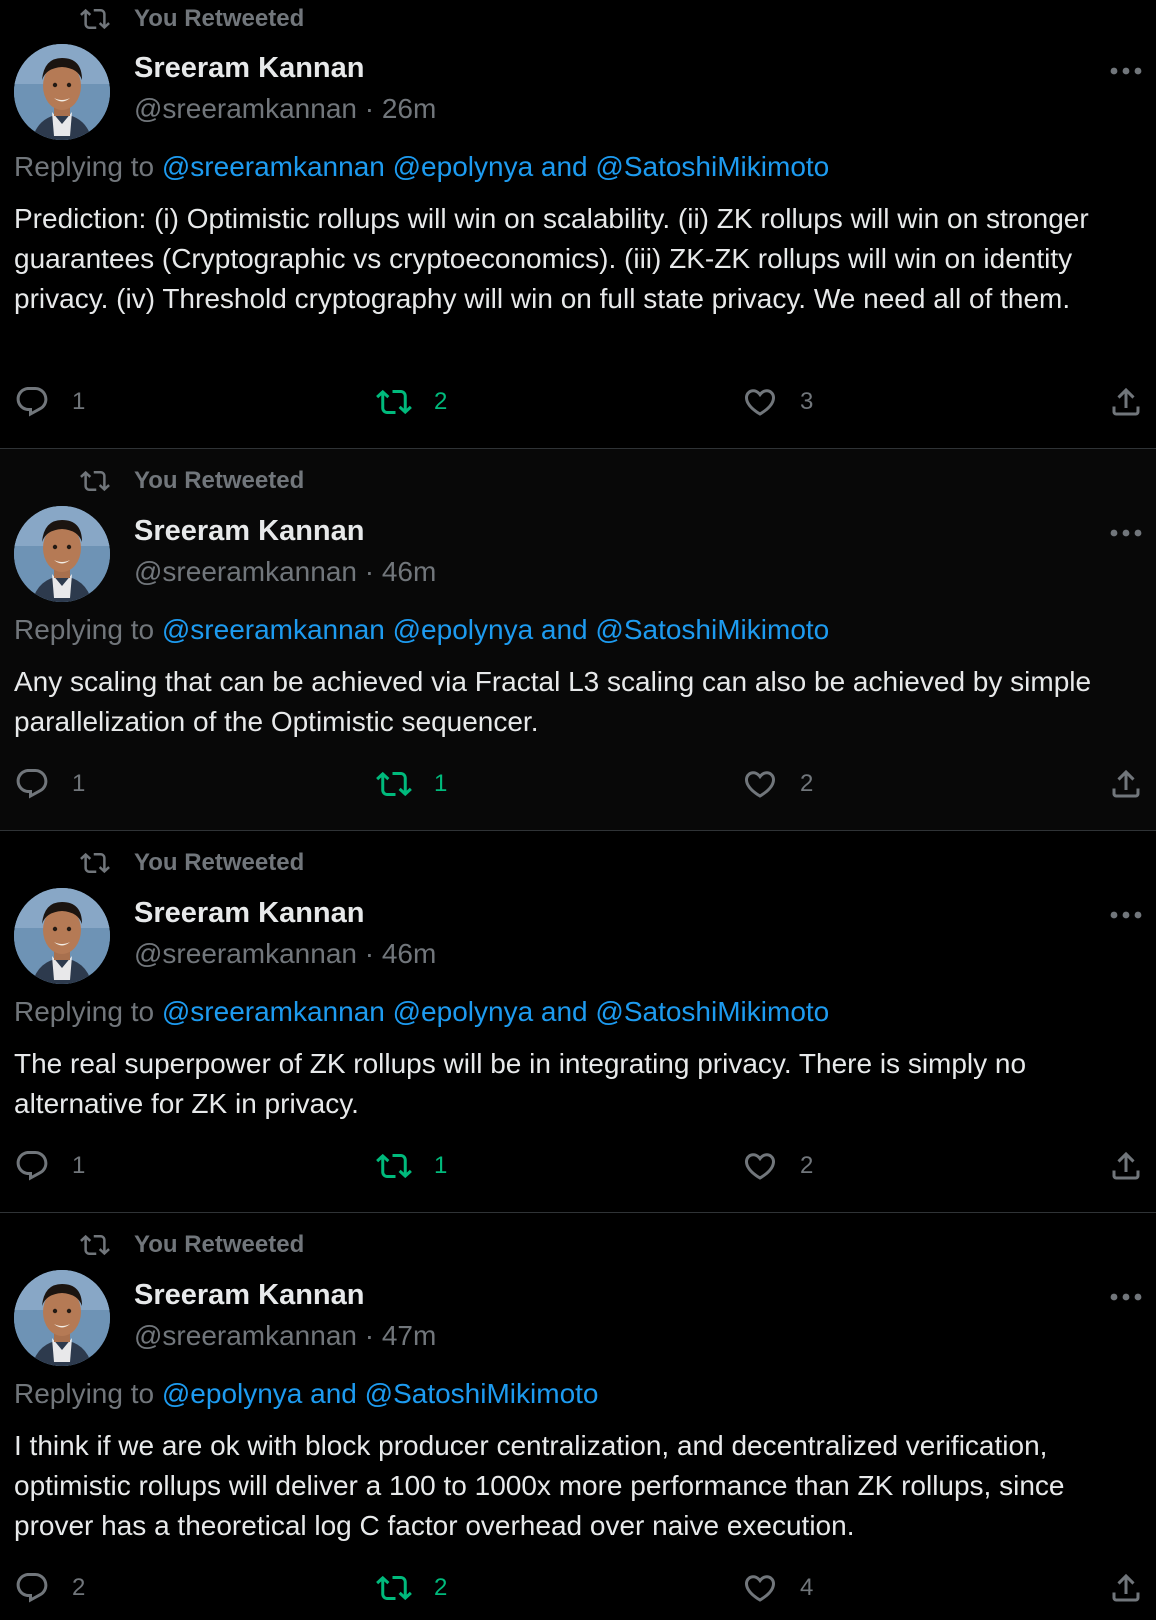 The width and height of the screenshot is (1156, 1620). Describe the element at coordinates (79, 1587) in the screenshot. I see `reply-count: 2` at that location.